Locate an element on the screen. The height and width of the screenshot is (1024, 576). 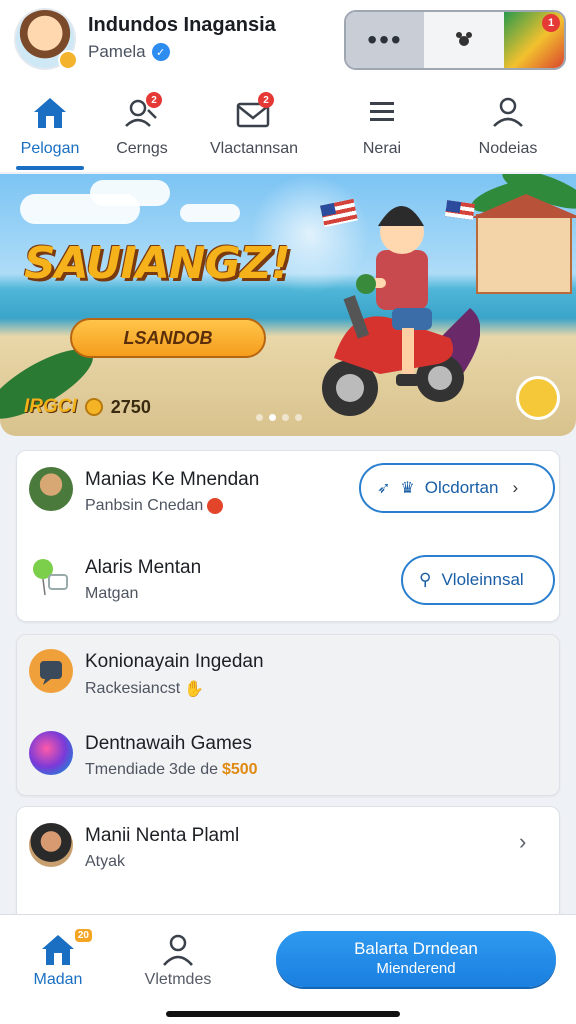
item-subtitle: Atyak is located at coordinates (105, 861).